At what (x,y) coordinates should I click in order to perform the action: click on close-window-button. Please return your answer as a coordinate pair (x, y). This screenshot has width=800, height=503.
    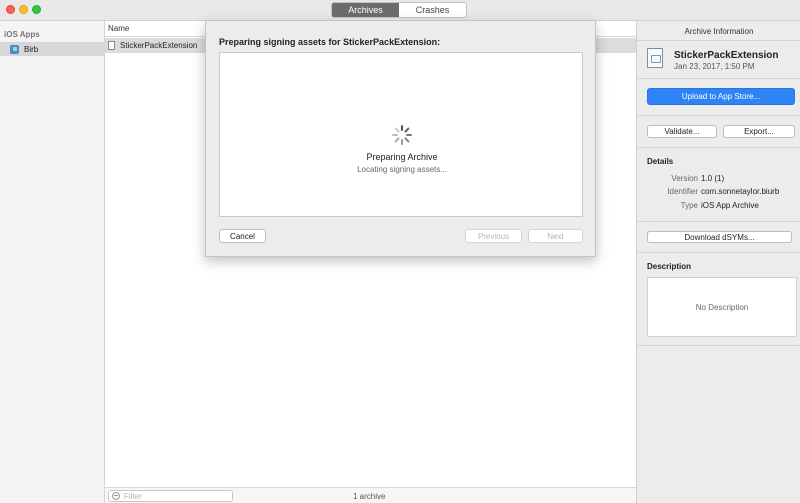
    Looking at the image, I should click on (10, 9).